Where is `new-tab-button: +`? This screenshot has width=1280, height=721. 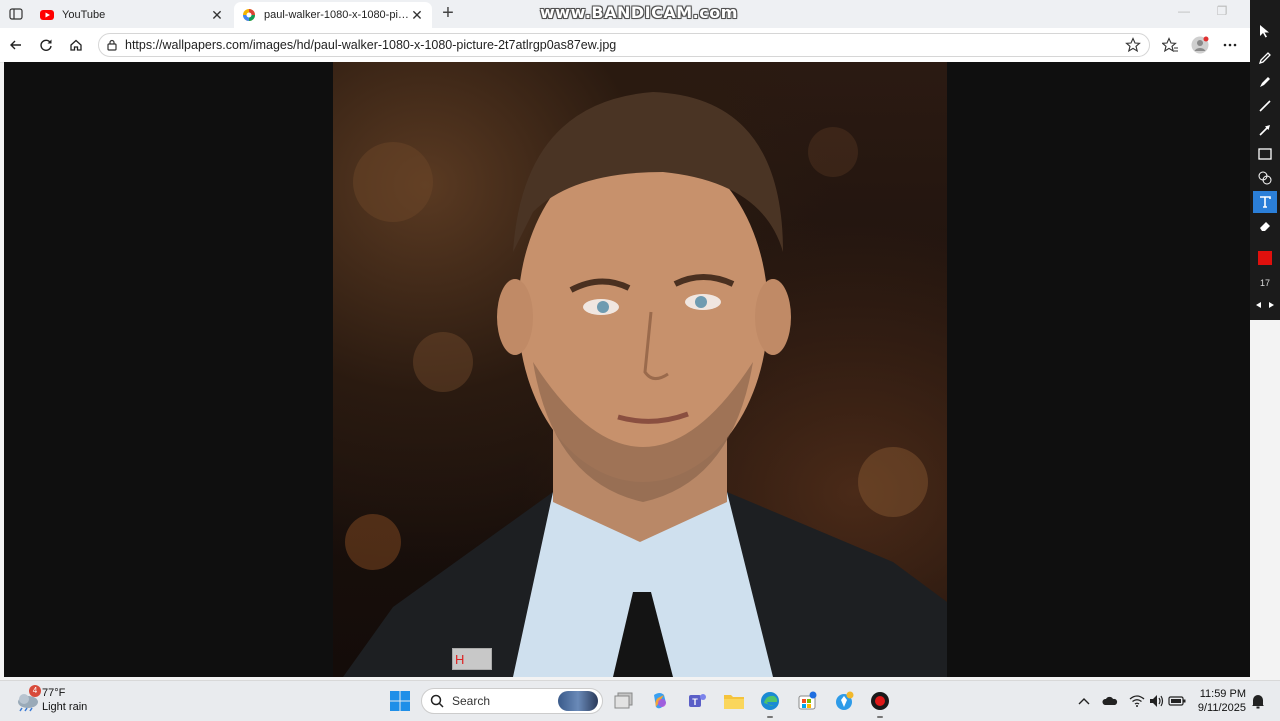 new-tab-button: + is located at coordinates (448, 13).